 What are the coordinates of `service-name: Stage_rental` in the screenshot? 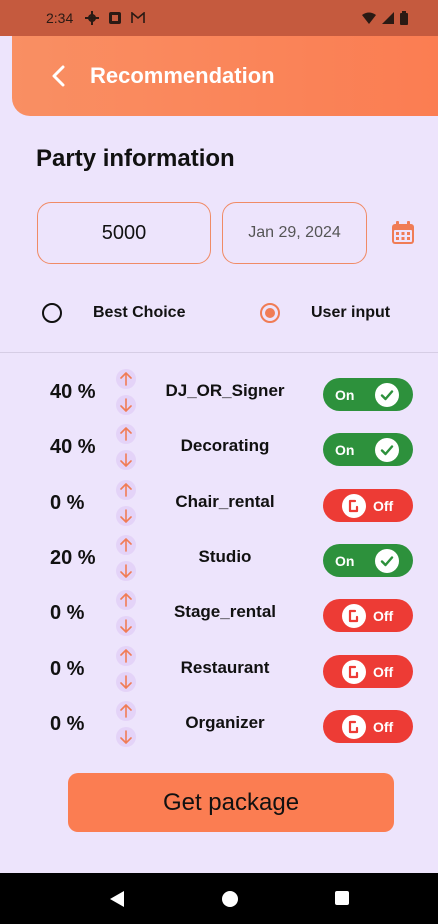 It's located at (225, 612).